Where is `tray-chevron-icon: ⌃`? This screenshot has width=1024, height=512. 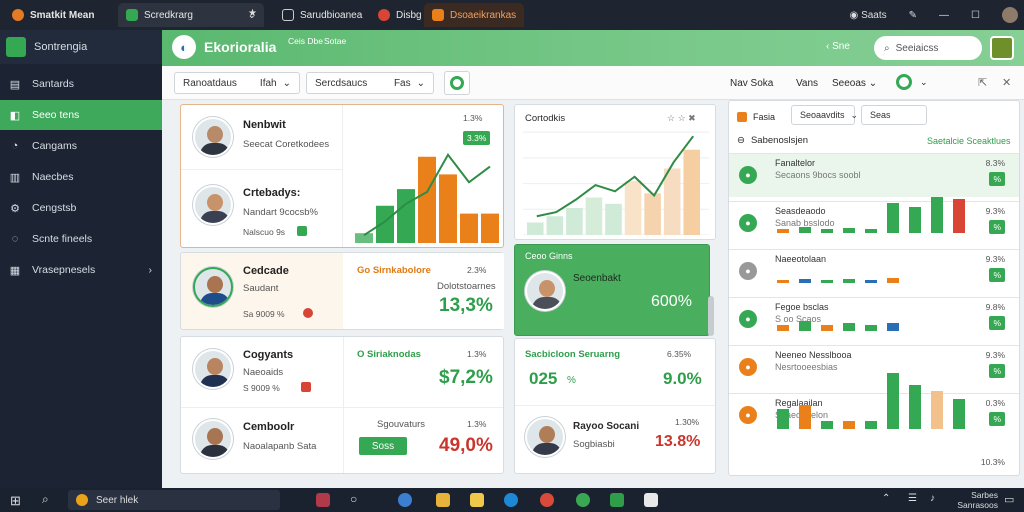
tray-chevron-icon: ⌃ is located at coordinates (886, 498).